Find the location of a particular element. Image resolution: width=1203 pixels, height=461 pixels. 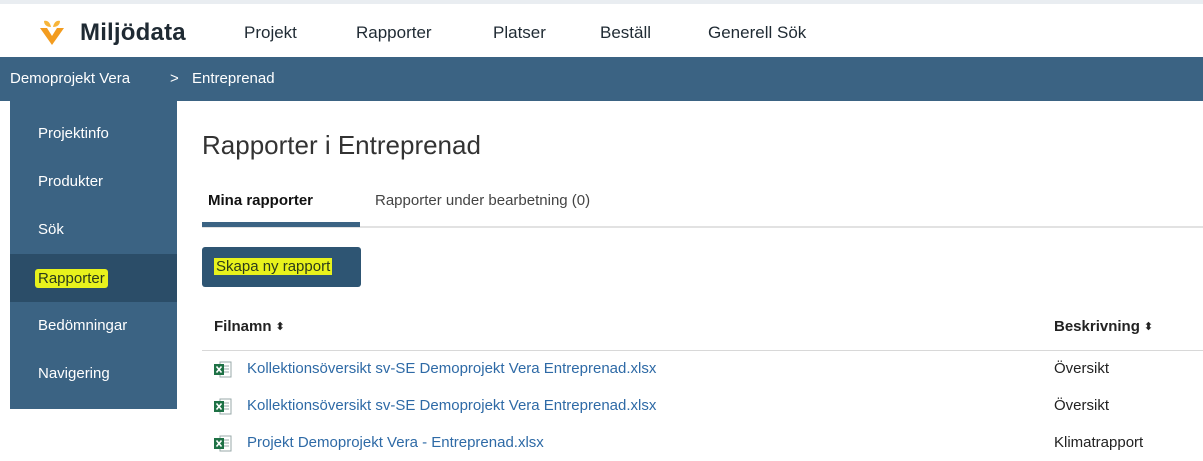

sidebar-item-label: Sök is located at coordinates (51, 229).